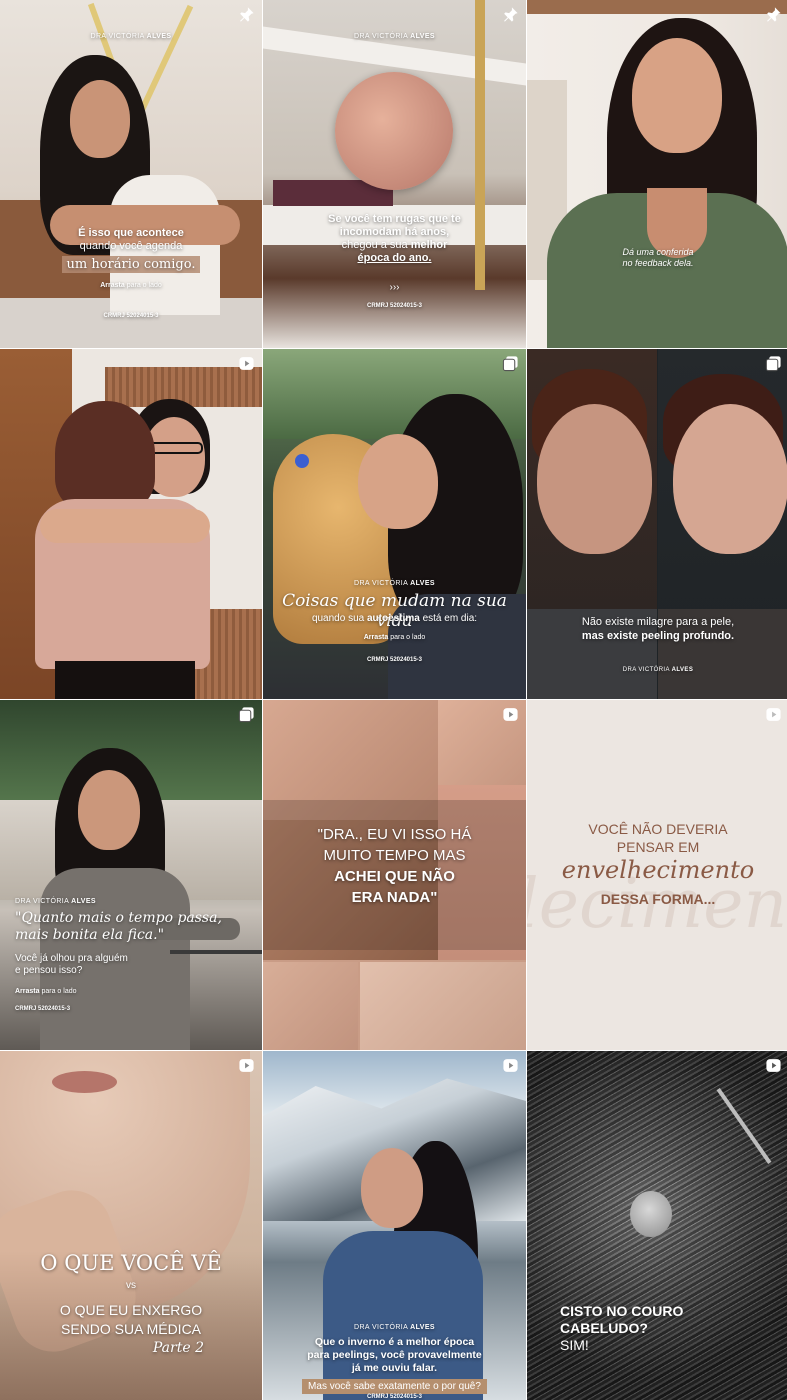 Image resolution: width=787 pixels, height=1400 pixels. Describe the element at coordinates (622, 1328) in the screenshot. I see `post-caption: CISTO NO COURO CABELUDO? SIM!` at that location.